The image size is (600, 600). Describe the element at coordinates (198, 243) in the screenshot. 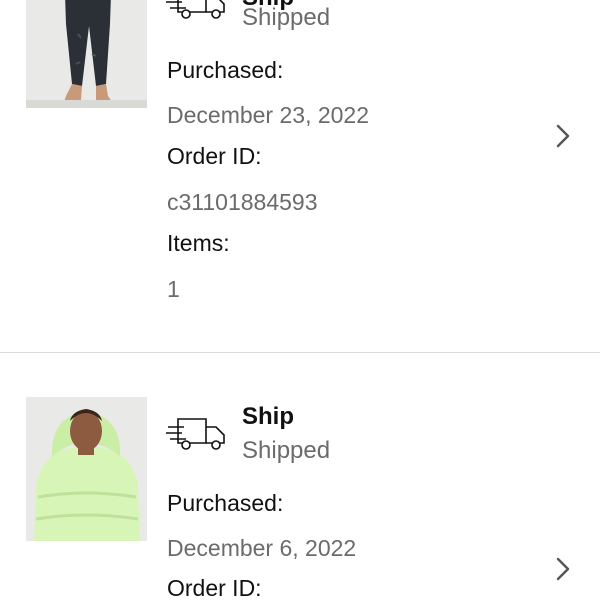

I see `items-label: Items:` at that location.